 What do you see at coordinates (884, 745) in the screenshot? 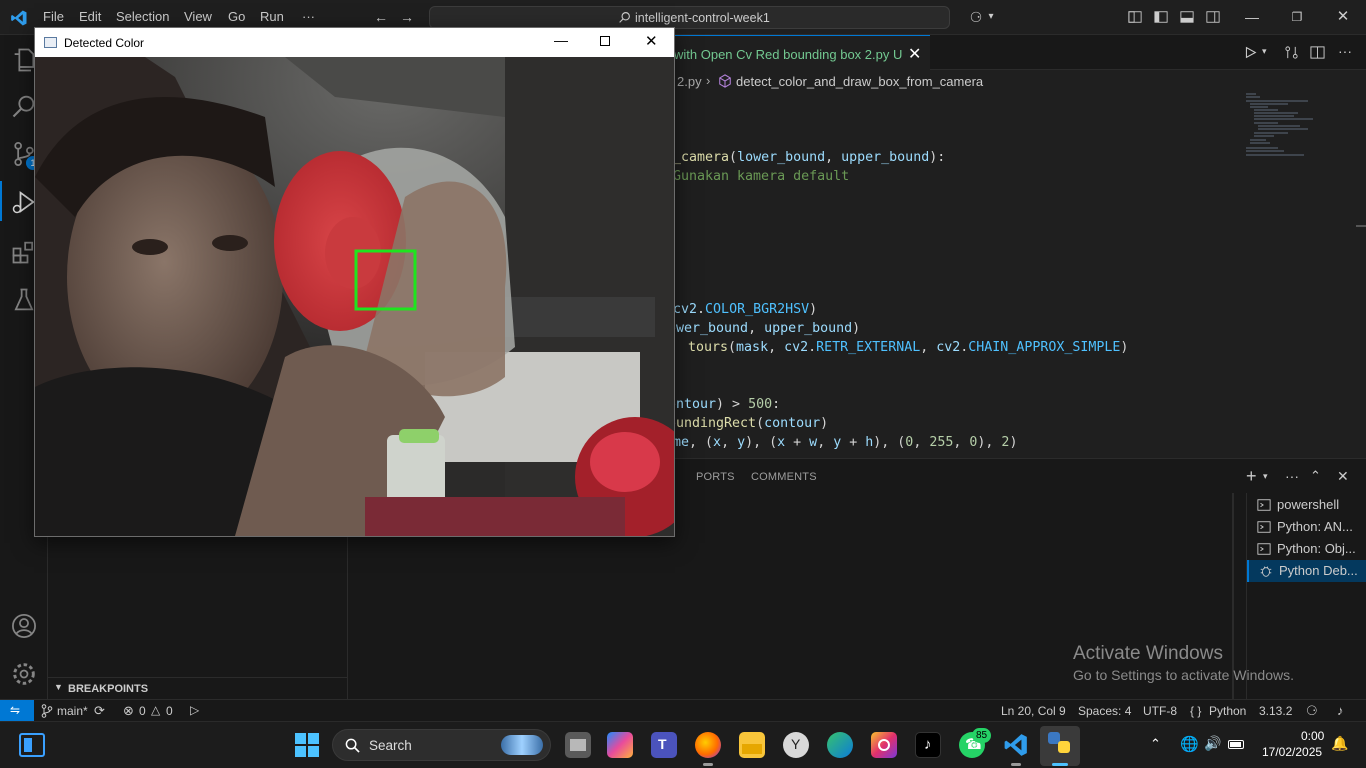
I see `instagram-icon` at bounding box center [884, 745].